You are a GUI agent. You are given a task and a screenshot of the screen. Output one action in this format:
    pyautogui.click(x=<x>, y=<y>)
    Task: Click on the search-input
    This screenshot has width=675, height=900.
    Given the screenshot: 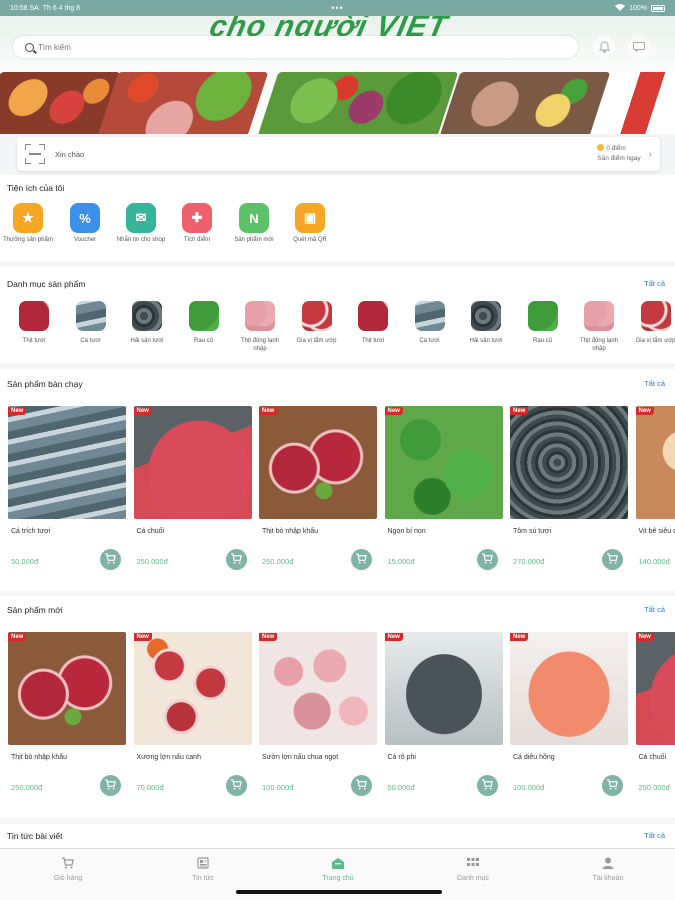 What is the action you would take?
    pyautogui.click(x=278, y=47)
    